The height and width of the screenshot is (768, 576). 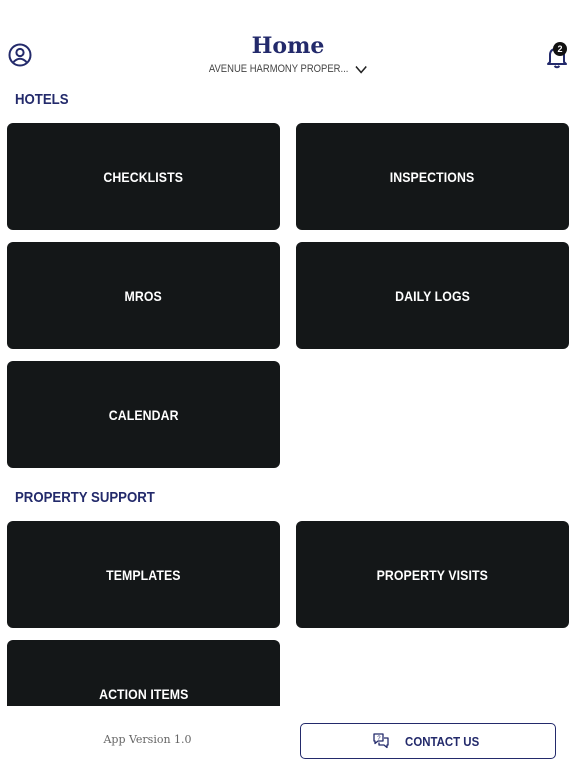 I want to click on calendar-tile: CALENDAR, so click(x=143, y=414).